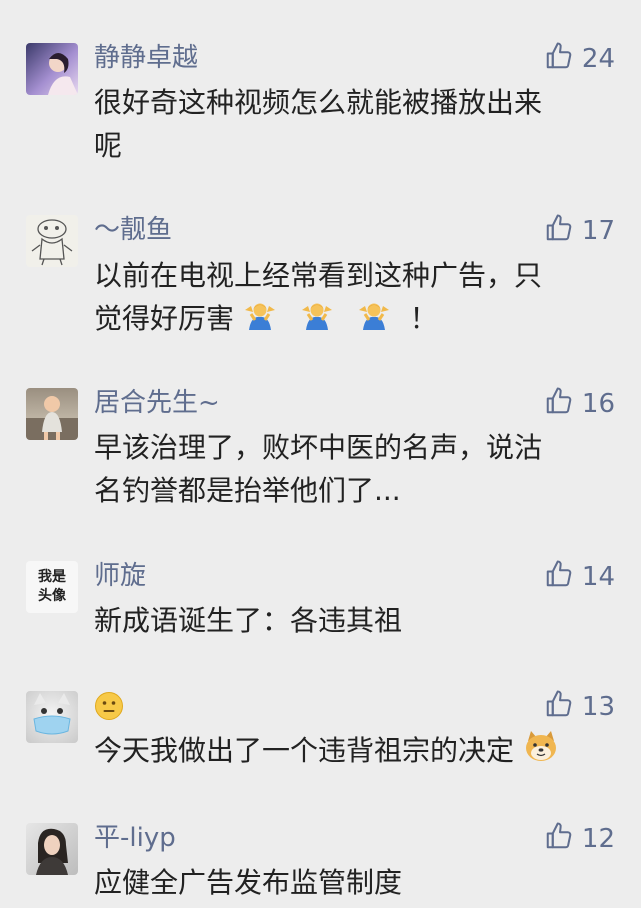 The height and width of the screenshot is (908, 641). Describe the element at coordinates (109, 706) in the screenshot. I see `neutral-face-icon` at that location.